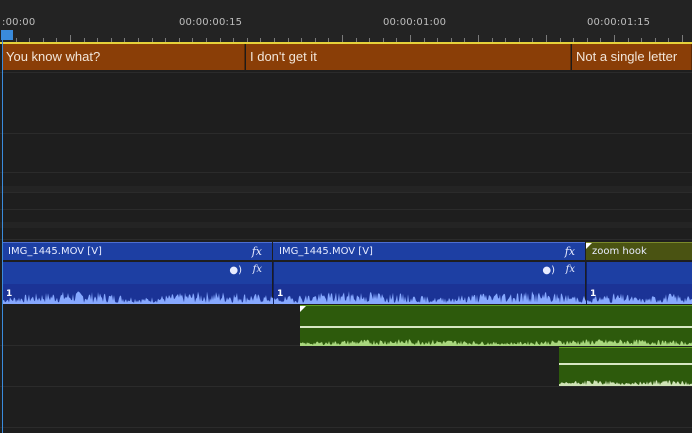 The width and height of the screenshot is (692, 433). Describe the element at coordinates (211, 22) in the screenshot. I see `timecode-label: 00:00:00:15` at that location.